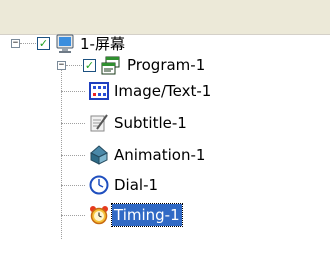 This screenshot has width=330, height=269. What do you see at coordinates (99, 215) in the screenshot?
I see `alarm-clock-icon` at bounding box center [99, 215].